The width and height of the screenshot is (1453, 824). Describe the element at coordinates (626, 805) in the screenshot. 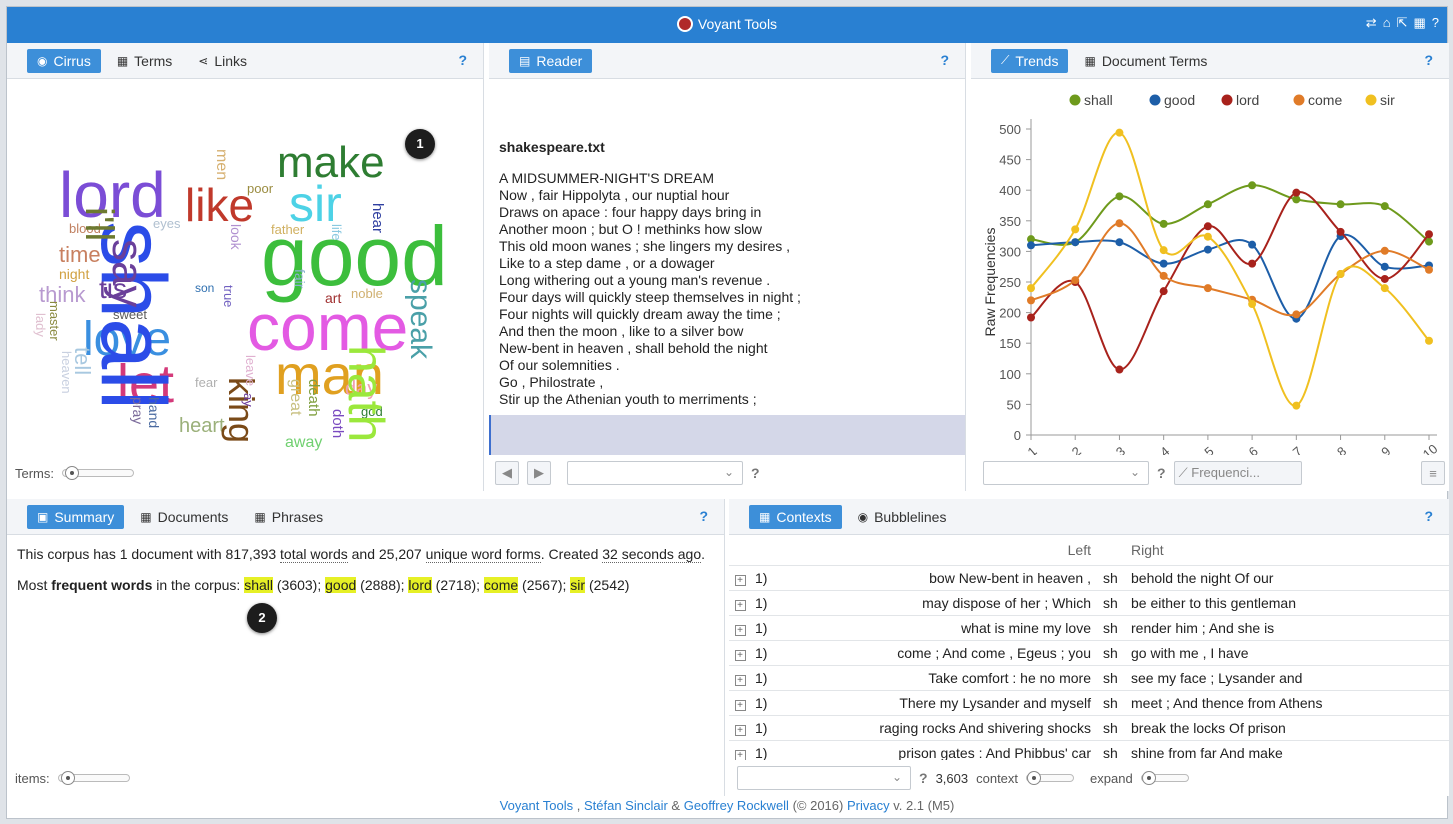

I see `sinclair-link: Stéfan Sinclair` at that location.